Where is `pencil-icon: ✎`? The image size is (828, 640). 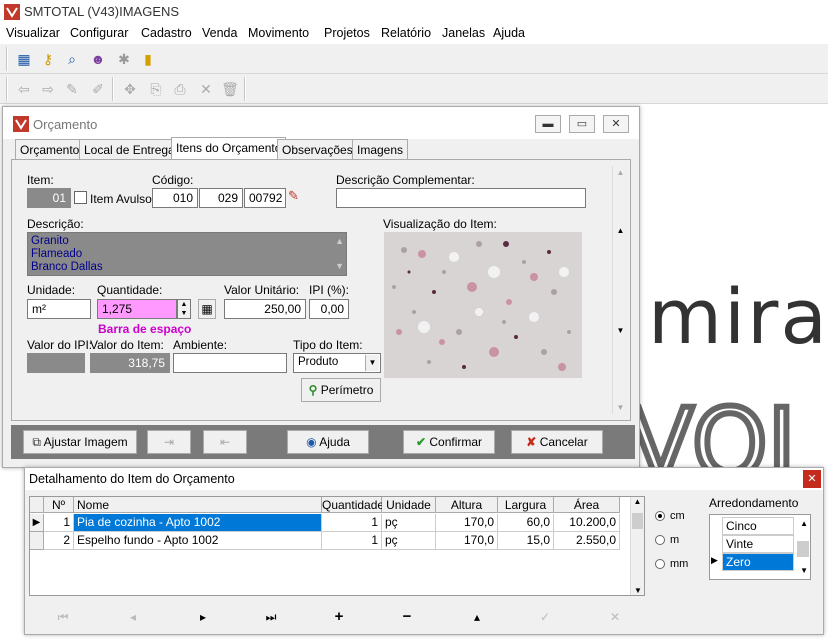 pencil-icon: ✎ is located at coordinates (72, 89).